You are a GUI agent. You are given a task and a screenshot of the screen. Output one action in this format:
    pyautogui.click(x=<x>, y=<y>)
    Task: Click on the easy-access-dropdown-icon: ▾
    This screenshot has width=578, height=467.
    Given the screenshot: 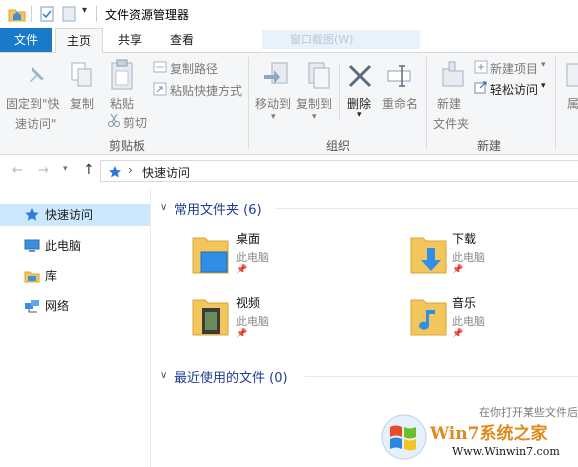 What is the action you would take?
    pyautogui.click(x=543, y=86)
    